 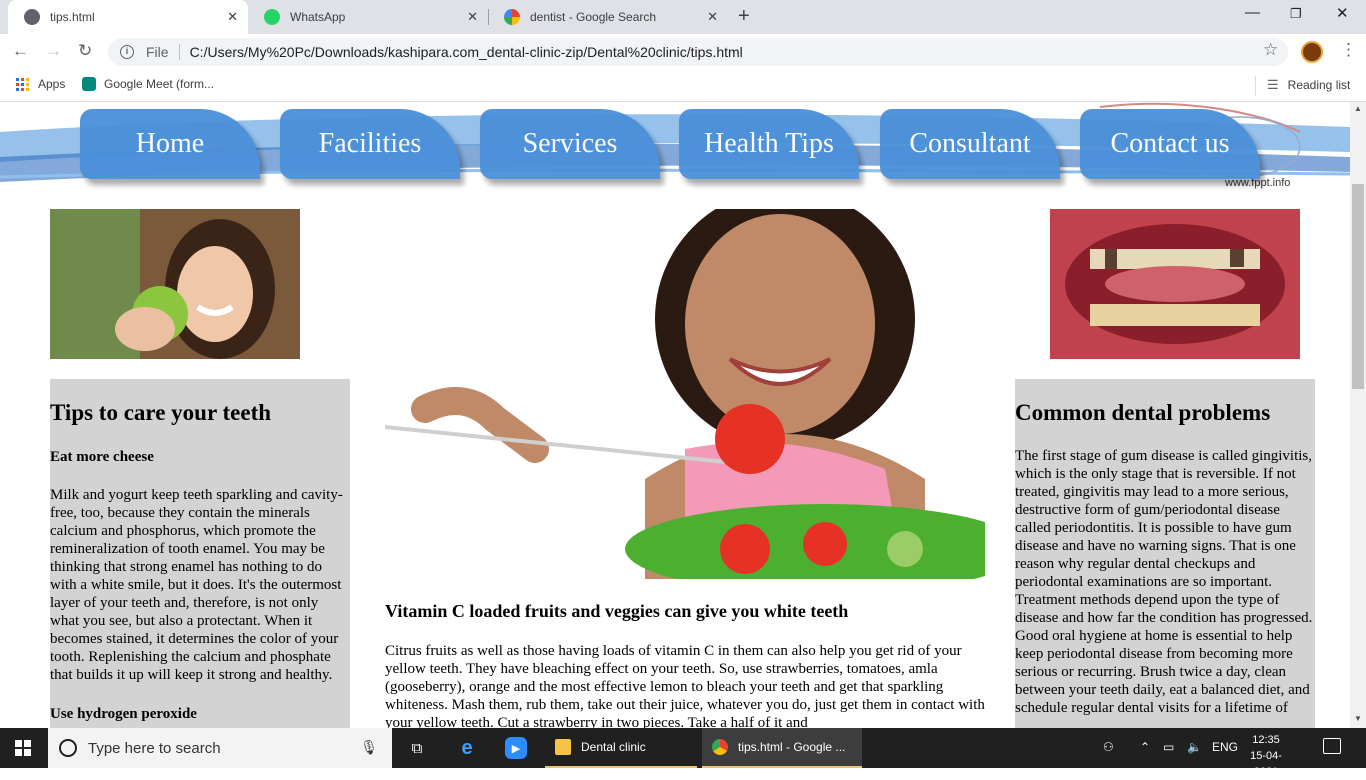 What do you see at coordinates (1108, 747) in the screenshot?
I see `people-icon: ⚇` at bounding box center [1108, 747].